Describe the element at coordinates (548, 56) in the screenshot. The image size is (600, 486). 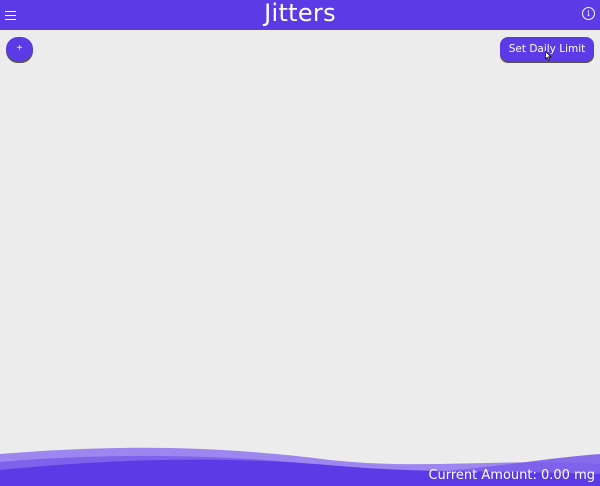
I see `mouse-pointer-icon` at that location.